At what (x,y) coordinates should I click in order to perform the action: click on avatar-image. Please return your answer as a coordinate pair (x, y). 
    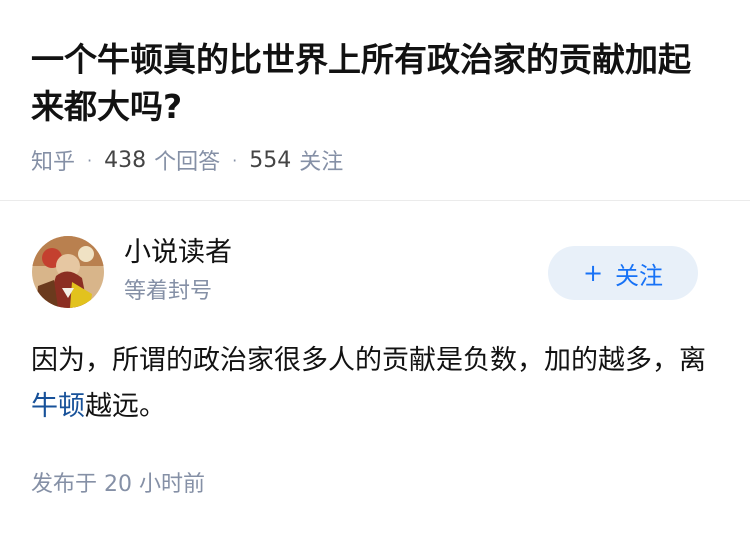
    Looking at the image, I should click on (68, 272).